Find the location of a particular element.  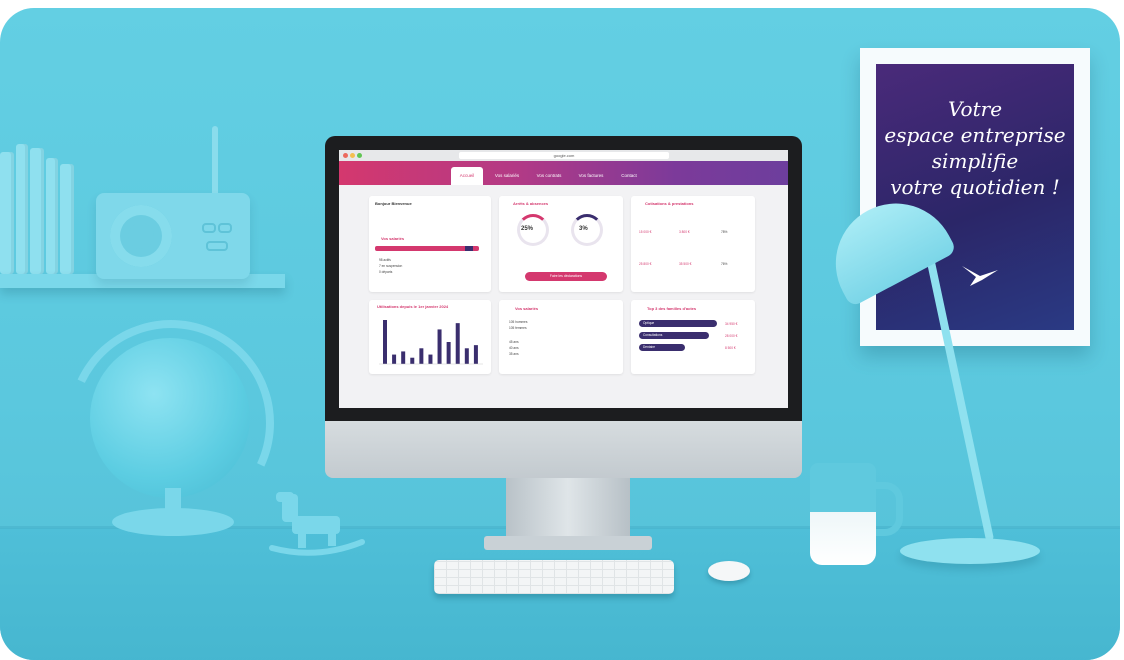

mug is located at coordinates (843, 514).